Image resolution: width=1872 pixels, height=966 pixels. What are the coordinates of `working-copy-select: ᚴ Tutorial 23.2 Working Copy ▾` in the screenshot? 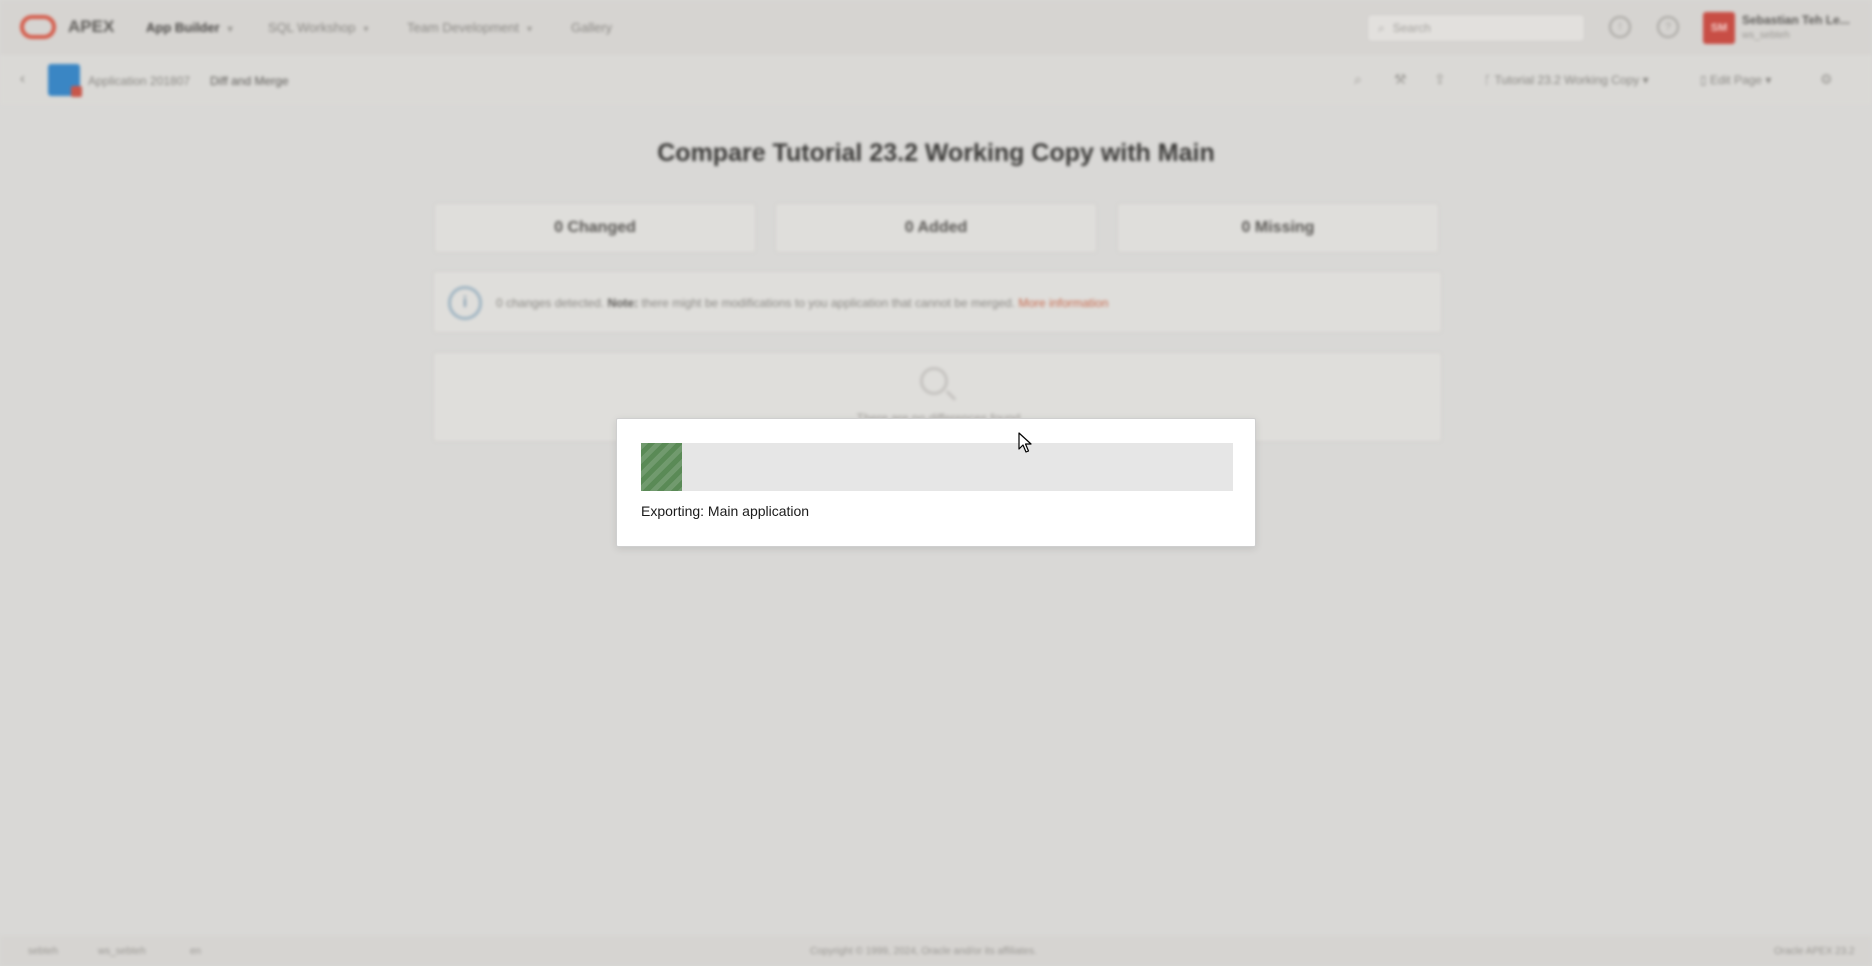 It's located at (1566, 80).